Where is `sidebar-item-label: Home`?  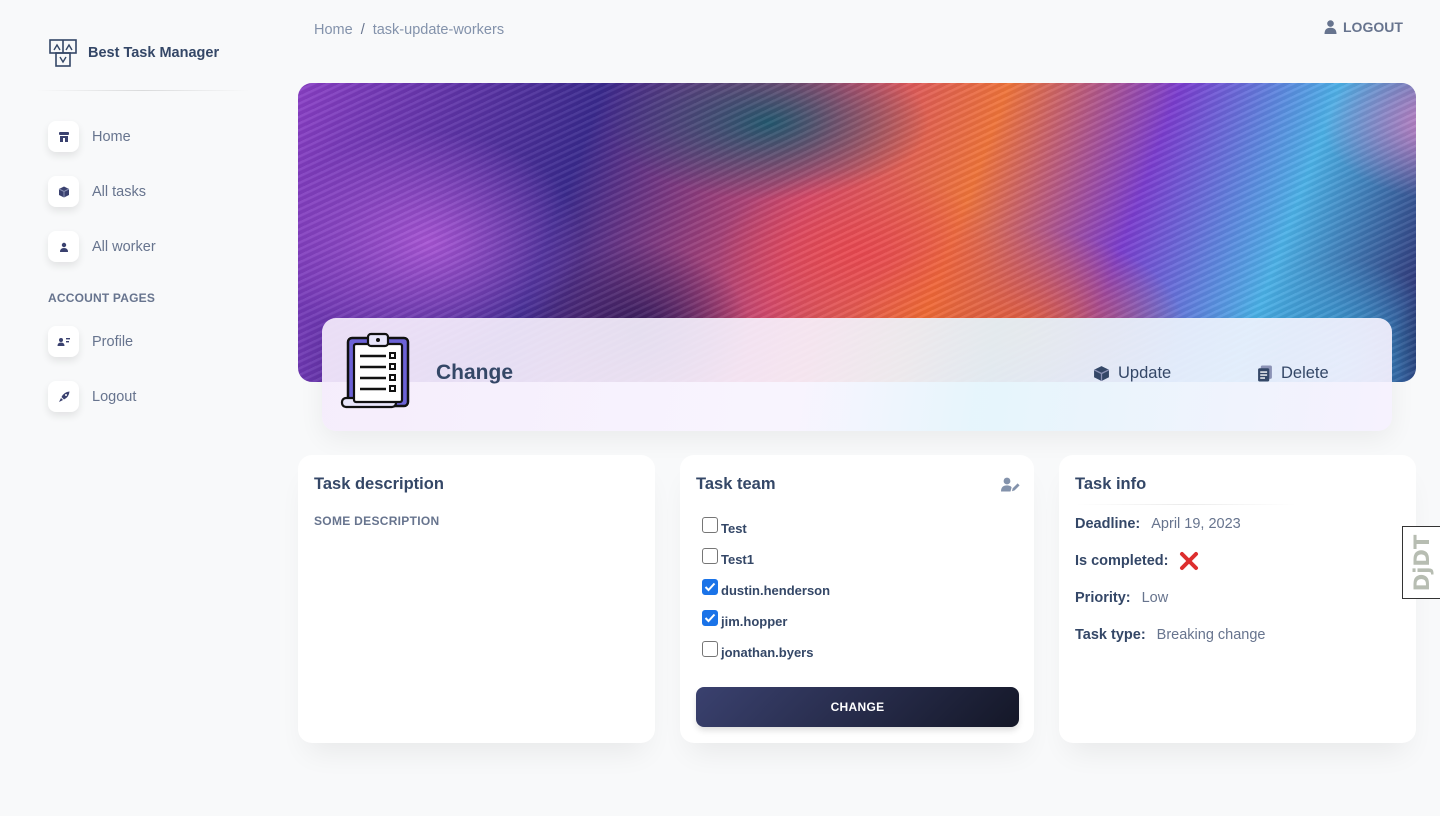 sidebar-item-label: Home is located at coordinates (111, 136).